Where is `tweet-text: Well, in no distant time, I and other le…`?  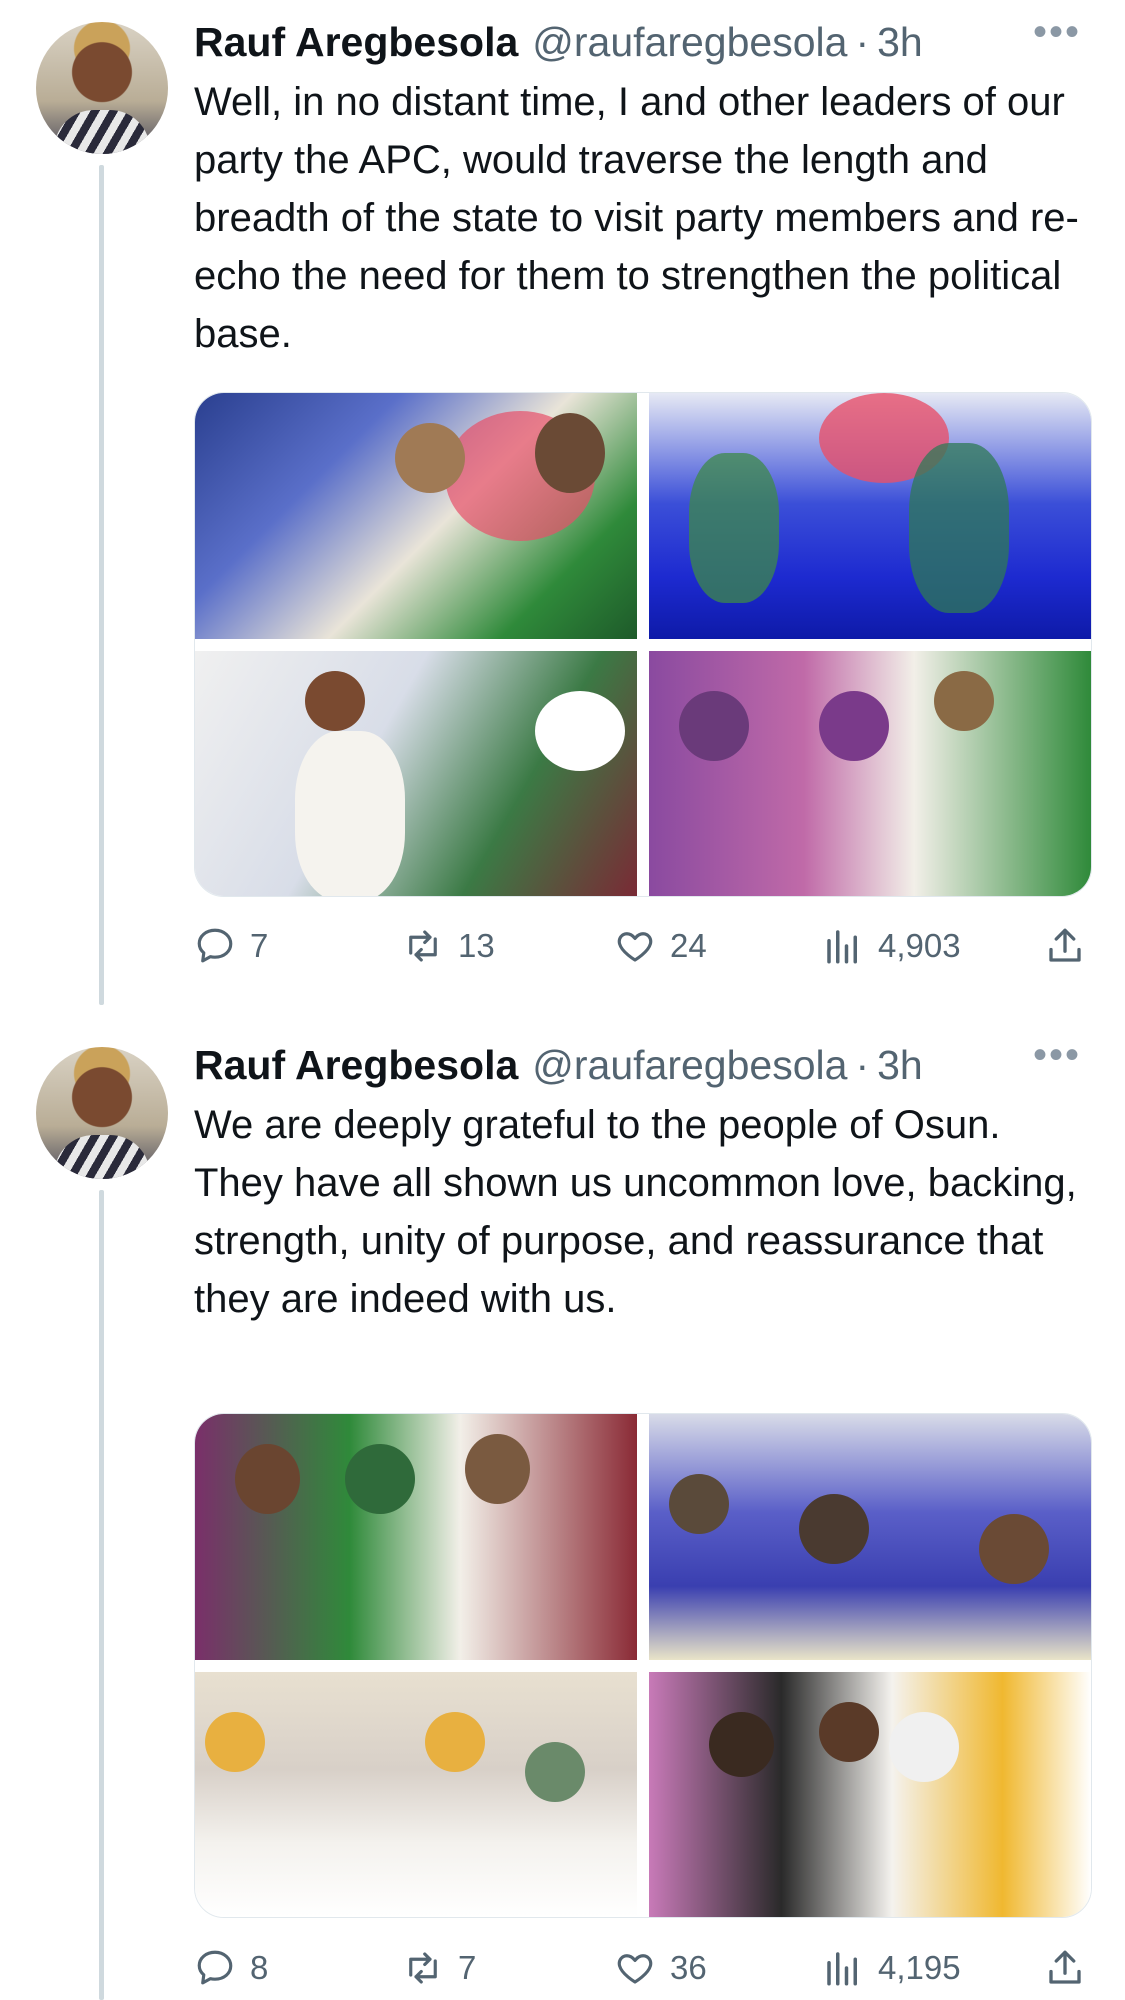
tweet-text: Well, in no distant time, I and other le… is located at coordinates (636, 218).